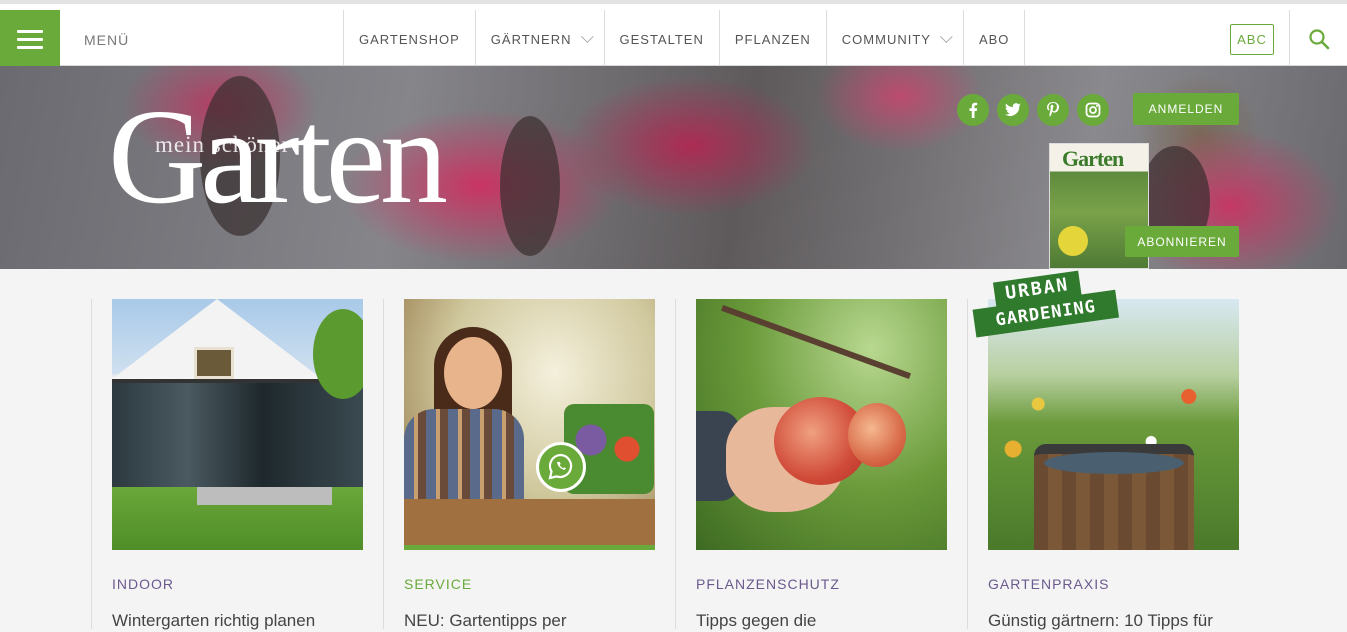 The image size is (1347, 632). Describe the element at coordinates (1114, 463) in the screenshot. I see `barrel-water` at that location.